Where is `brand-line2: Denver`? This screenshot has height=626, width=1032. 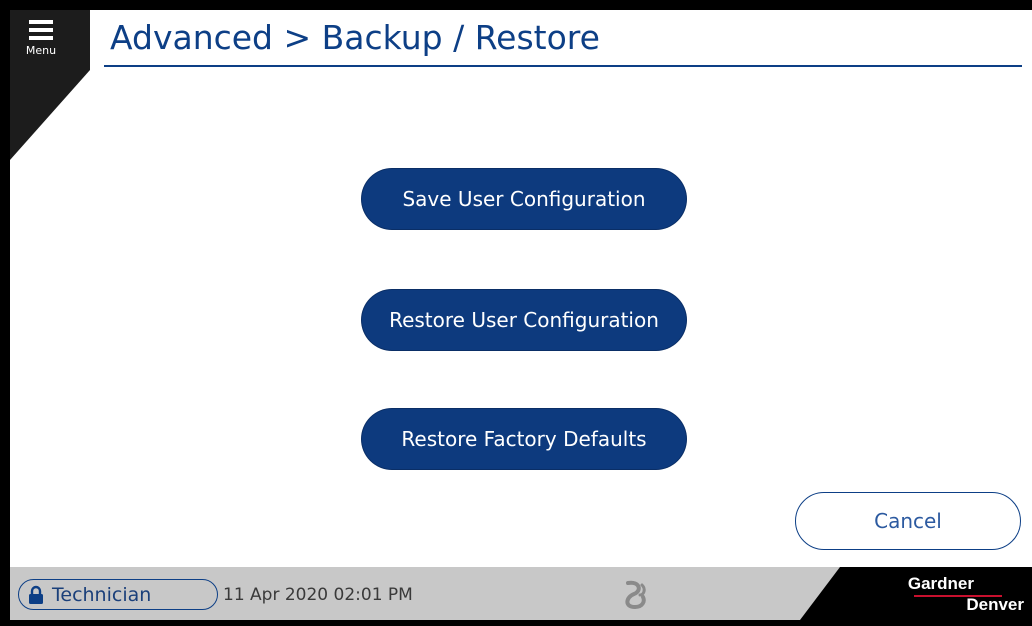 brand-line2: Denver is located at coordinates (995, 604).